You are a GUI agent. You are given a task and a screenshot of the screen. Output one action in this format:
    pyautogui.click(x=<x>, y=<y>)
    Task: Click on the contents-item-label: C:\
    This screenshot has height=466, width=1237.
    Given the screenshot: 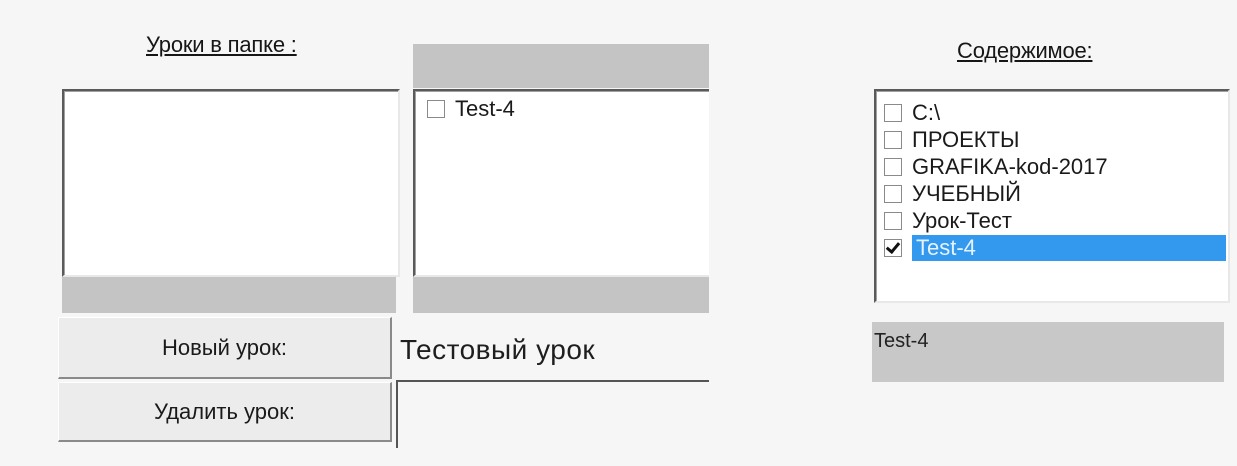 What is the action you would take?
    pyautogui.click(x=926, y=112)
    